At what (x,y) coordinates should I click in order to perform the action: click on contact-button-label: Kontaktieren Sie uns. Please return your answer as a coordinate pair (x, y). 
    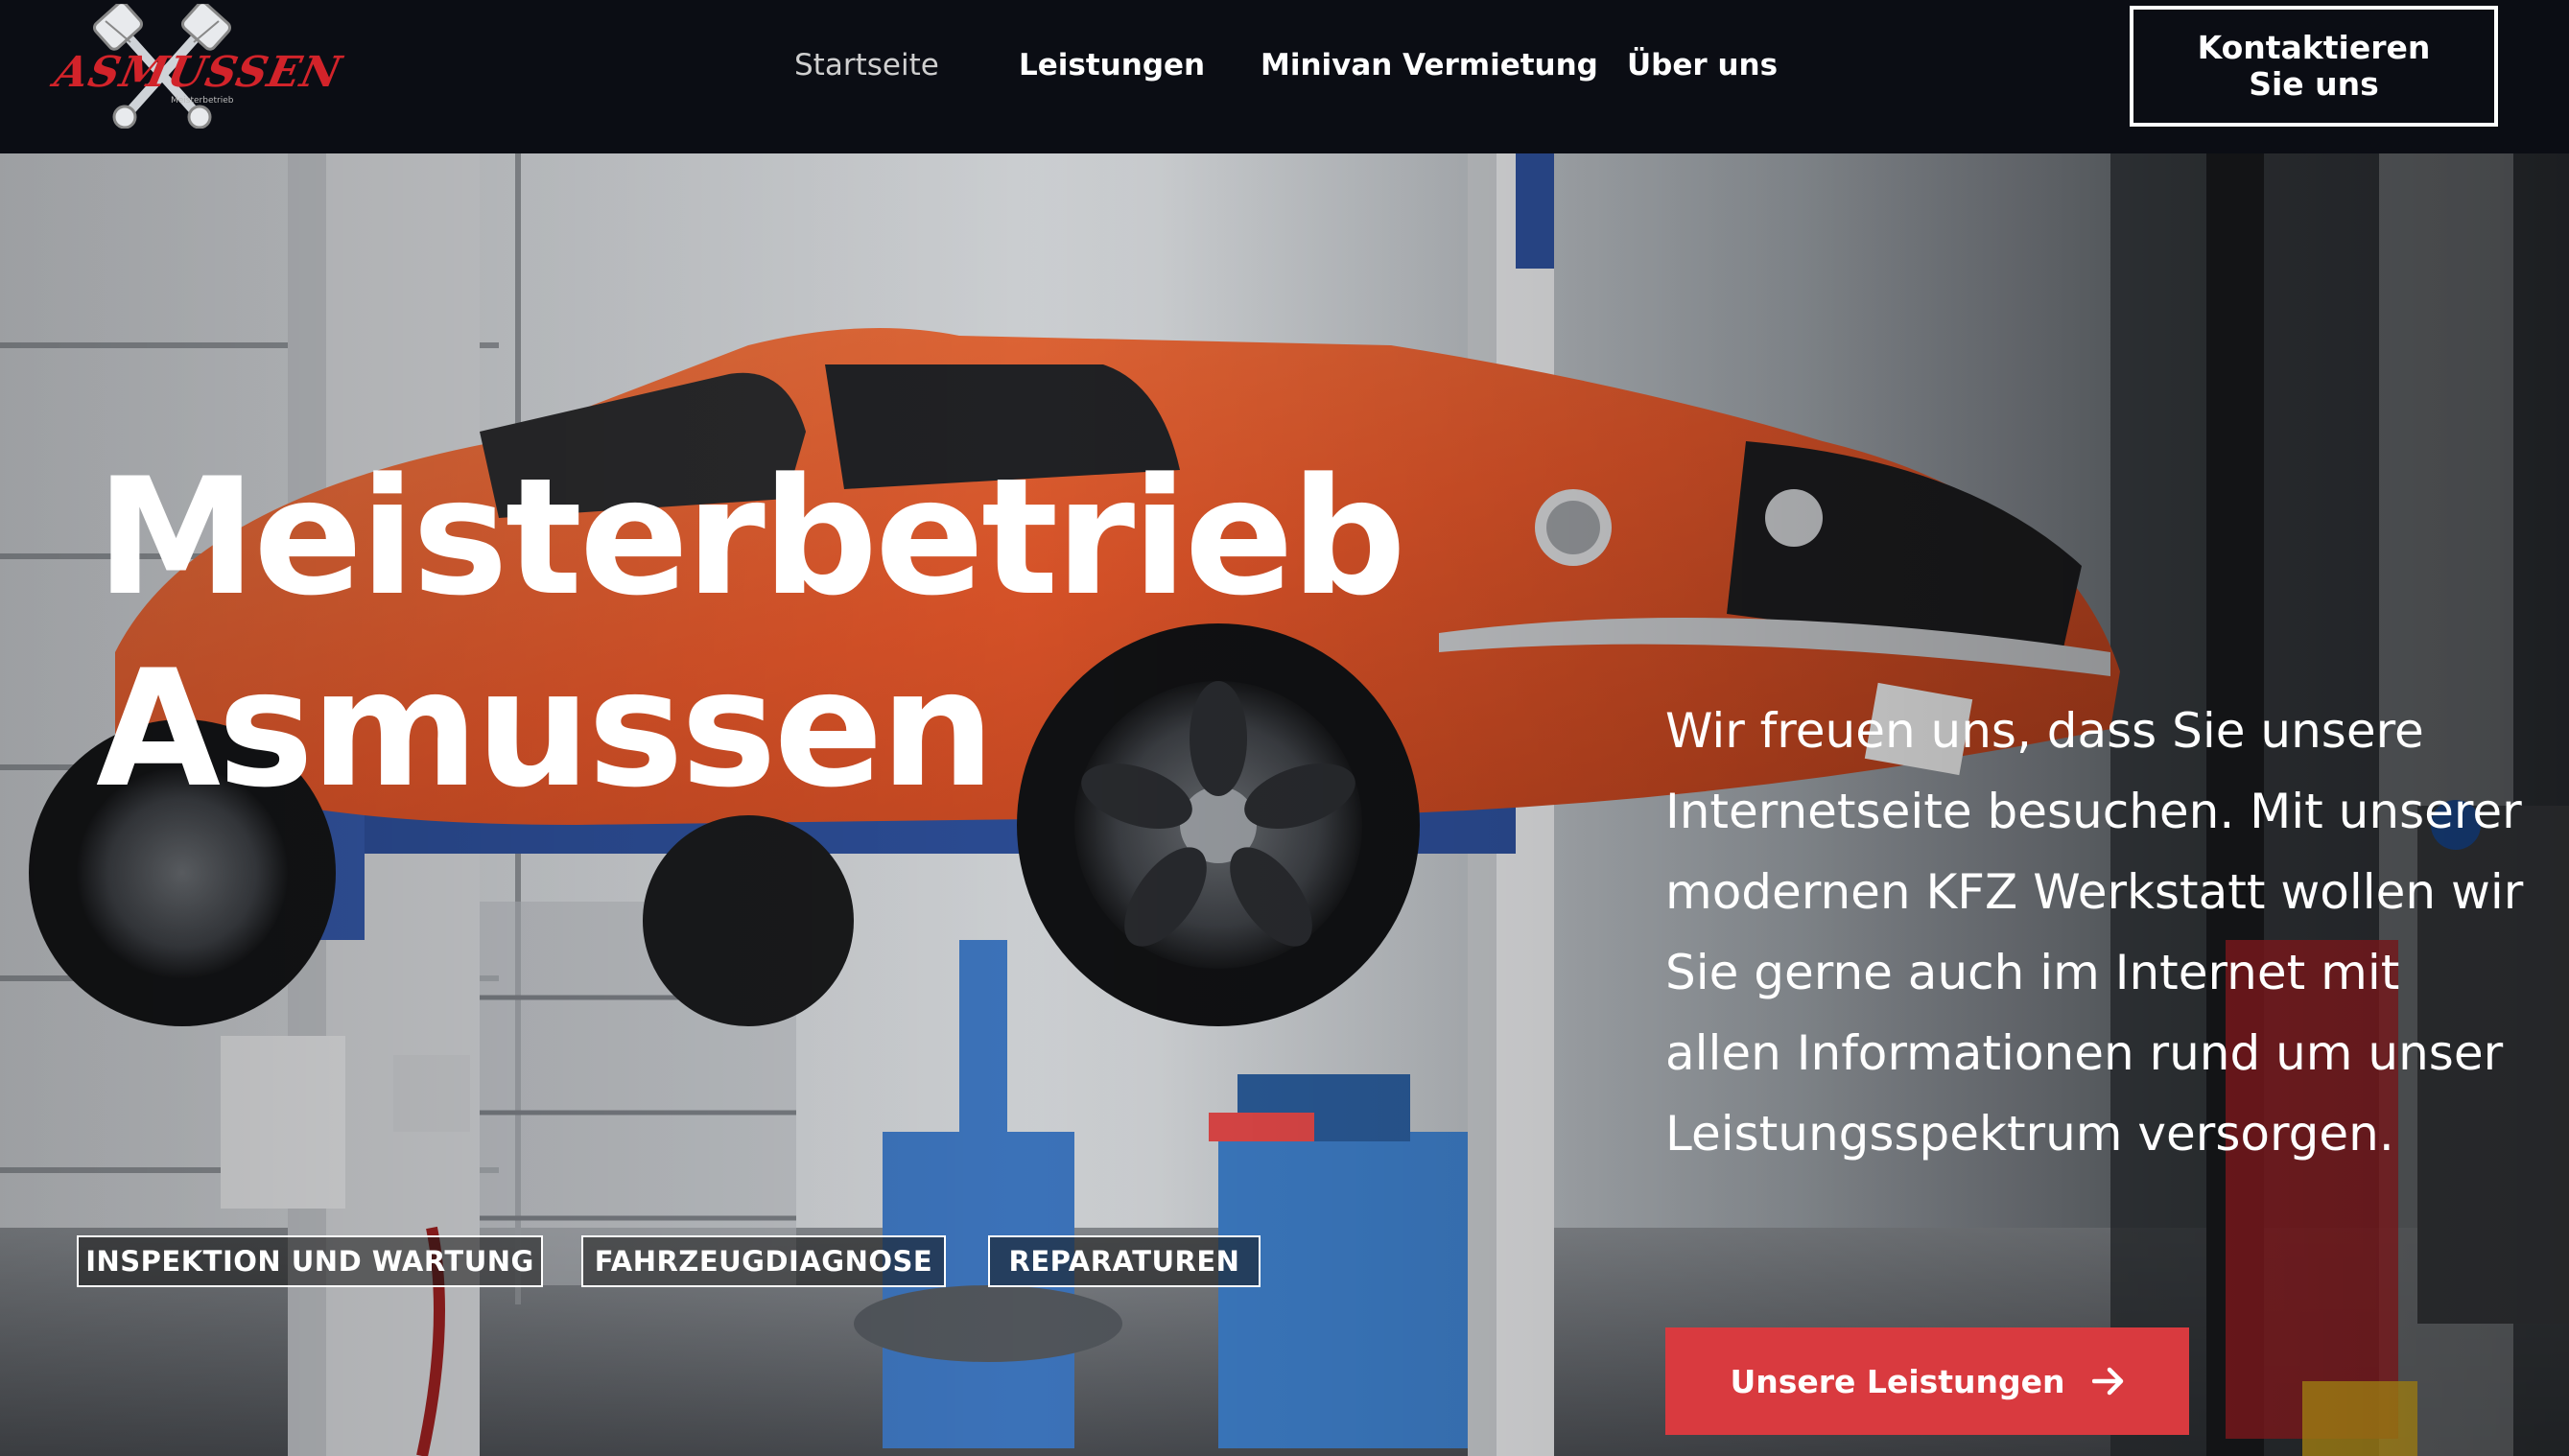
    Looking at the image, I should click on (2314, 66).